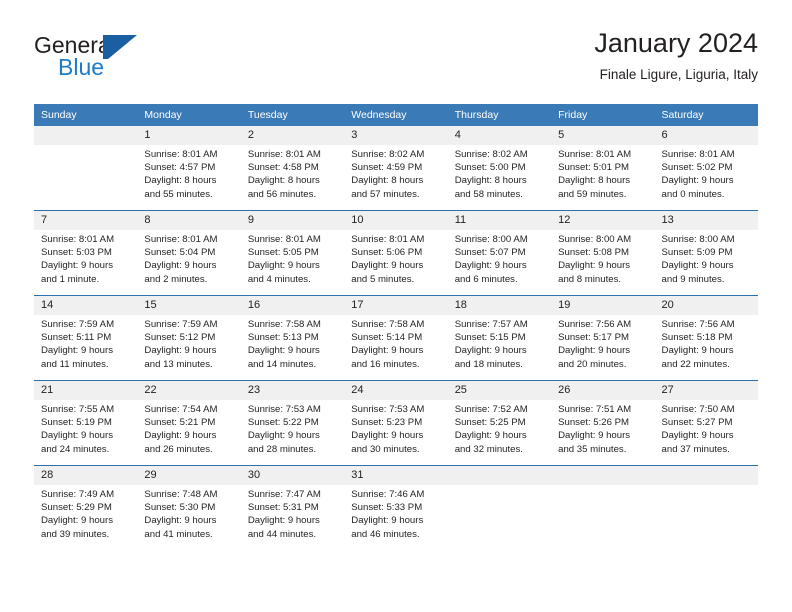  I want to click on day-number: 30, so click(292, 475).